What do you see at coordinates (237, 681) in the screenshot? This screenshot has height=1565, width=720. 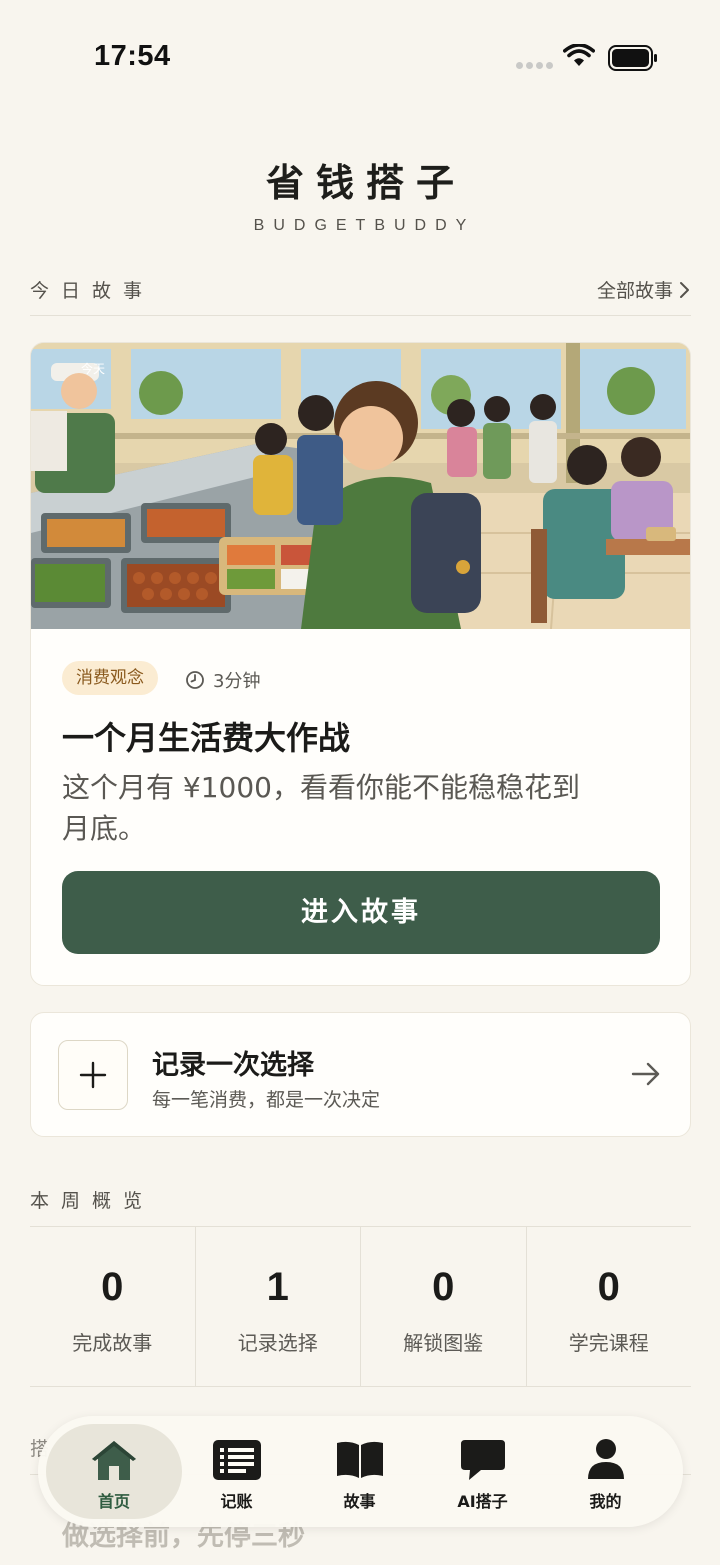 I see `duration-label: 3分钟` at bounding box center [237, 681].